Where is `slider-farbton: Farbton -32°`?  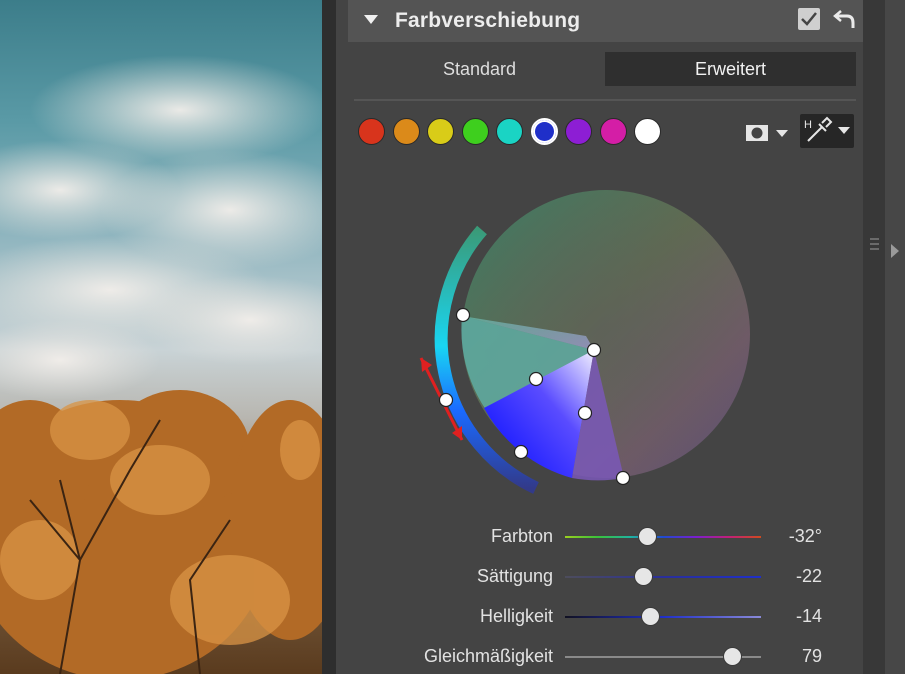 slider-farbton: Farbton -32° is located at coordinates (599, 537).